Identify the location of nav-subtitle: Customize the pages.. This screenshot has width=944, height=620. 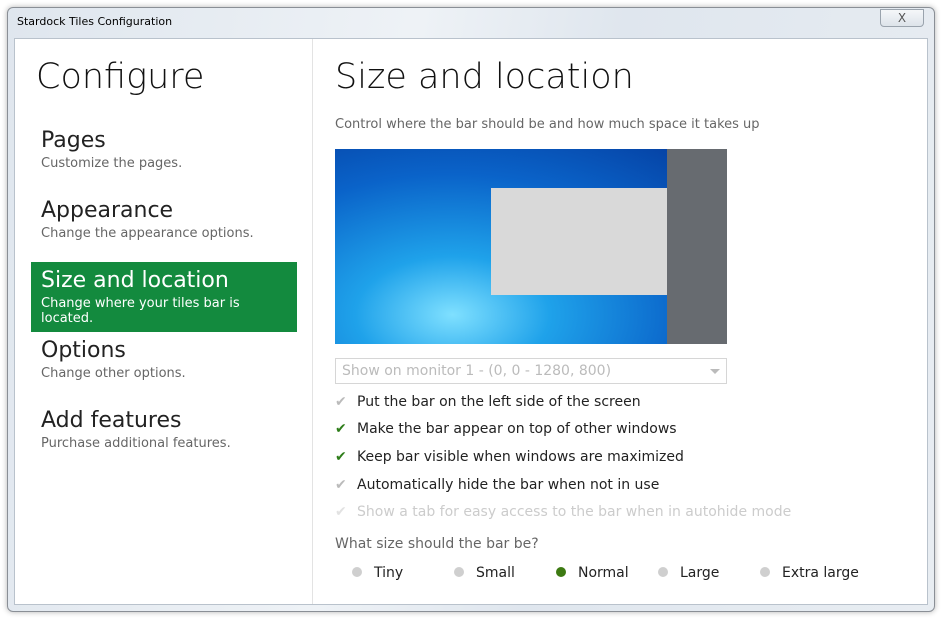
(112, 163).